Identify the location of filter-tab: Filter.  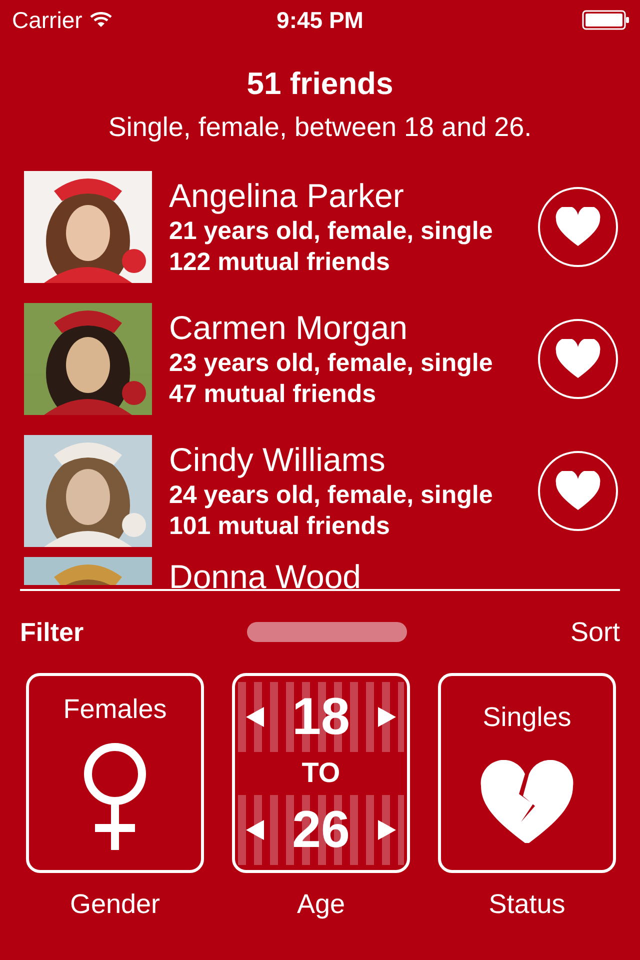
(52, 632).